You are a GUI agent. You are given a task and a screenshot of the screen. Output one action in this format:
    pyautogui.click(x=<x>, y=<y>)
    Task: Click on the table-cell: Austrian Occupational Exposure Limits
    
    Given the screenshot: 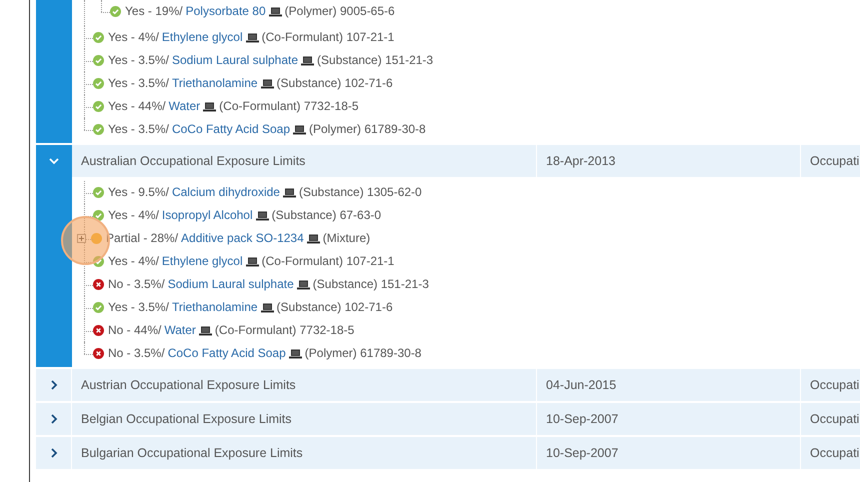 What is the action you would take?
    pyautogui.click(x=304, y=385)
    